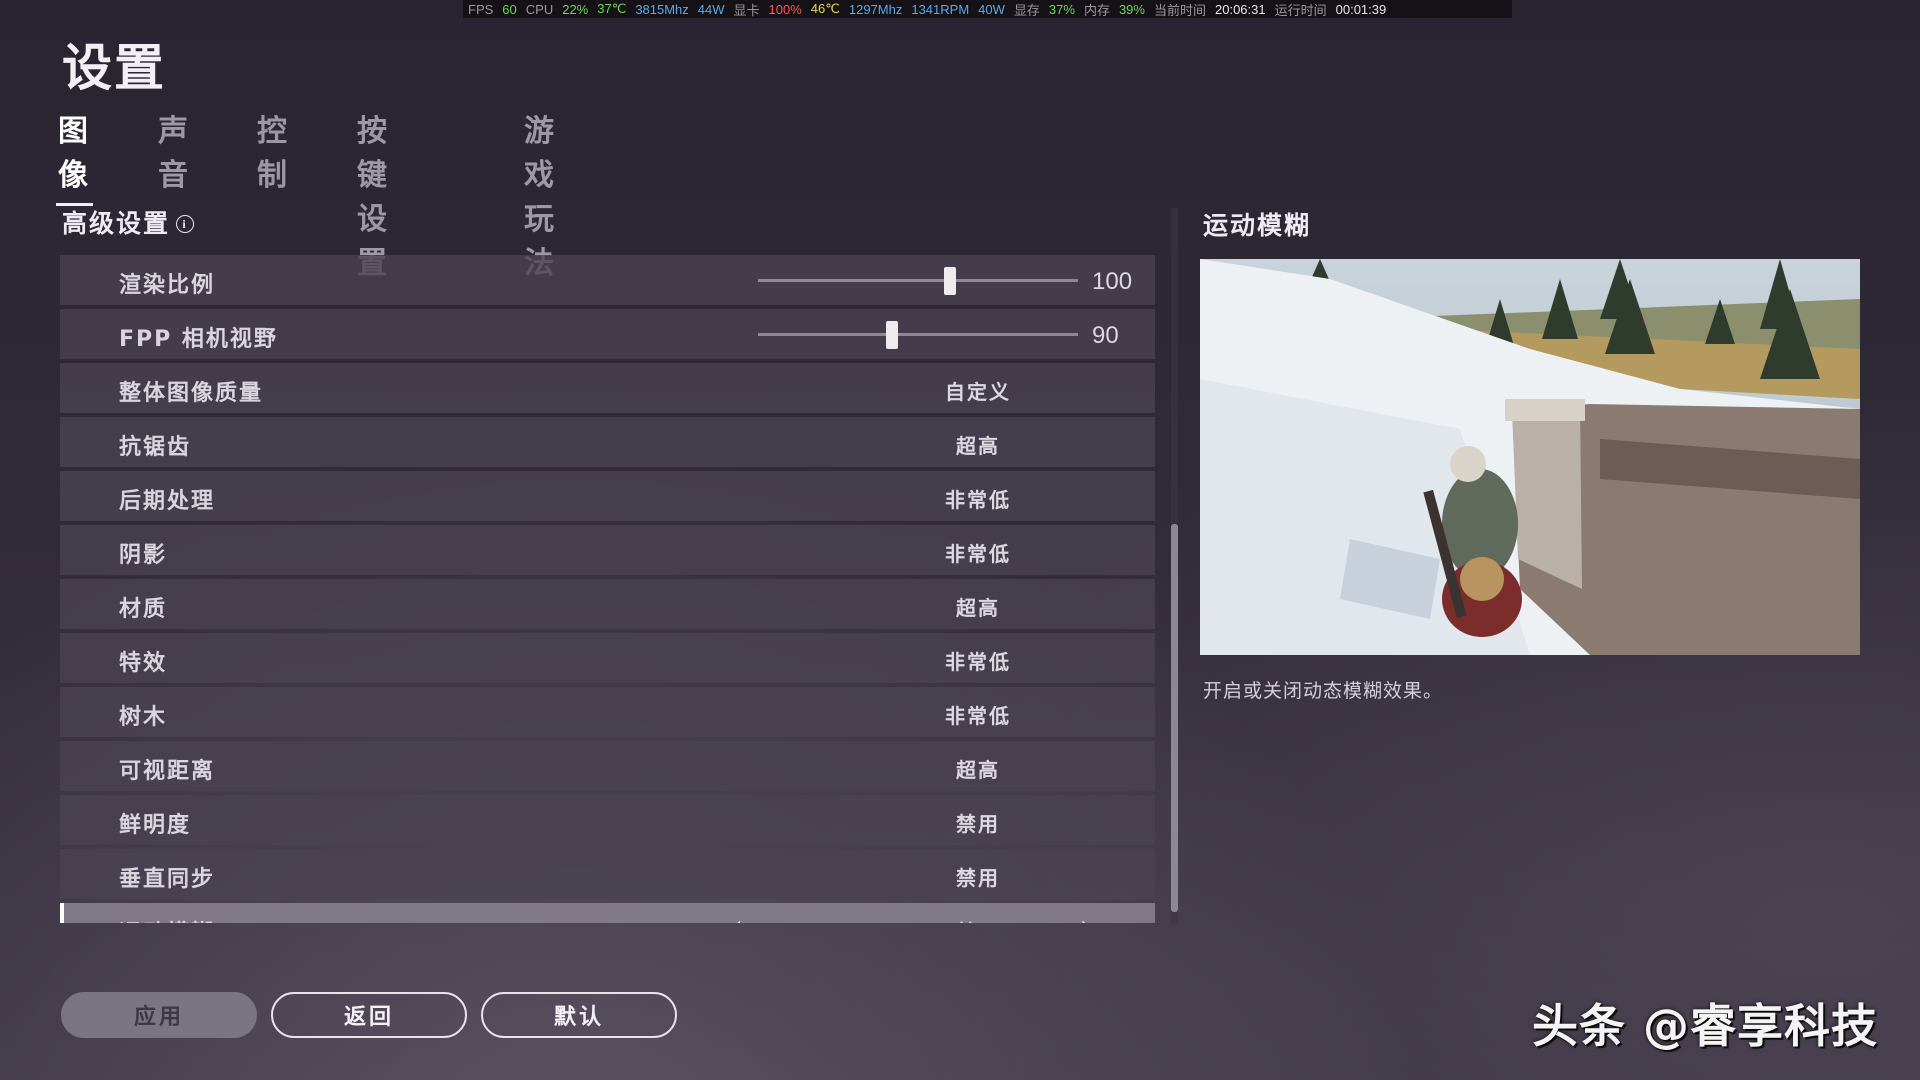 The height and width of the screenshot is (1080, 1920). Describe the element at coordinates (607, 604) in the screenshot. I see `setting-row: 材质 超高` at that location.